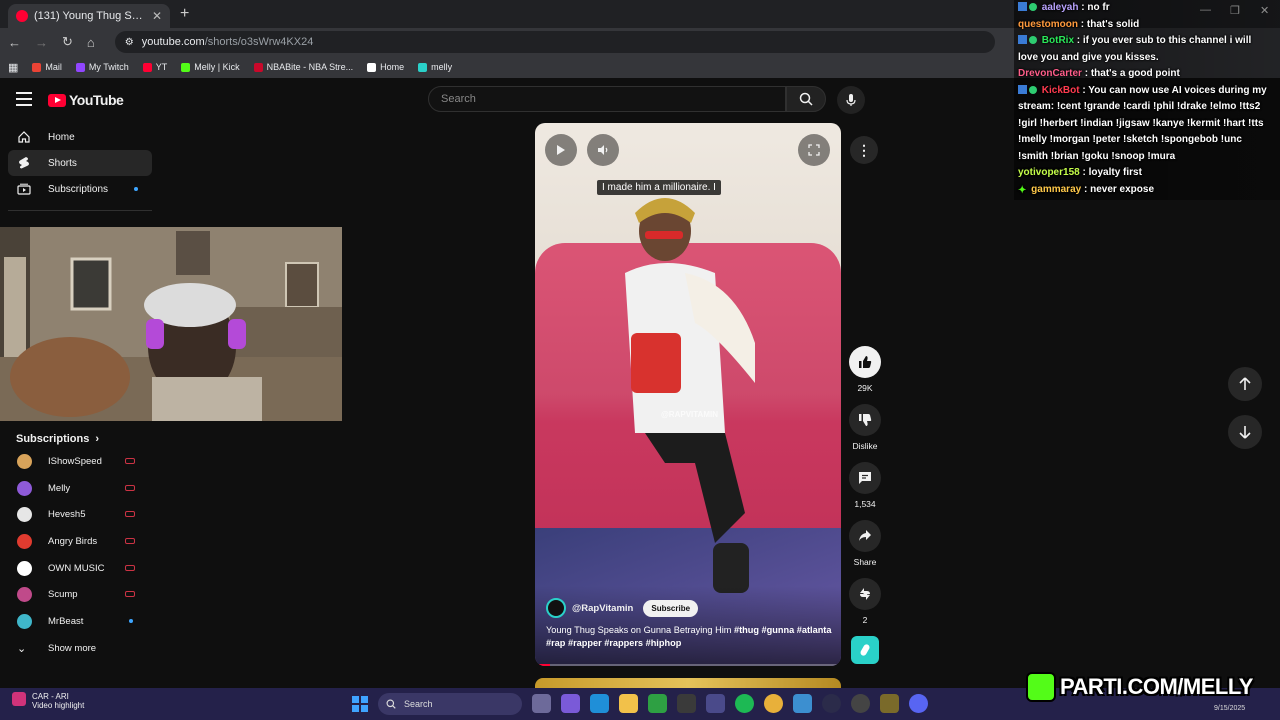 The width and height of the screenshot is (1280, 720). What do you see at coordinates (13, 67) in the screenshot?
I see `apps-grid-icon: ▦` at bounding box center [13, 67].